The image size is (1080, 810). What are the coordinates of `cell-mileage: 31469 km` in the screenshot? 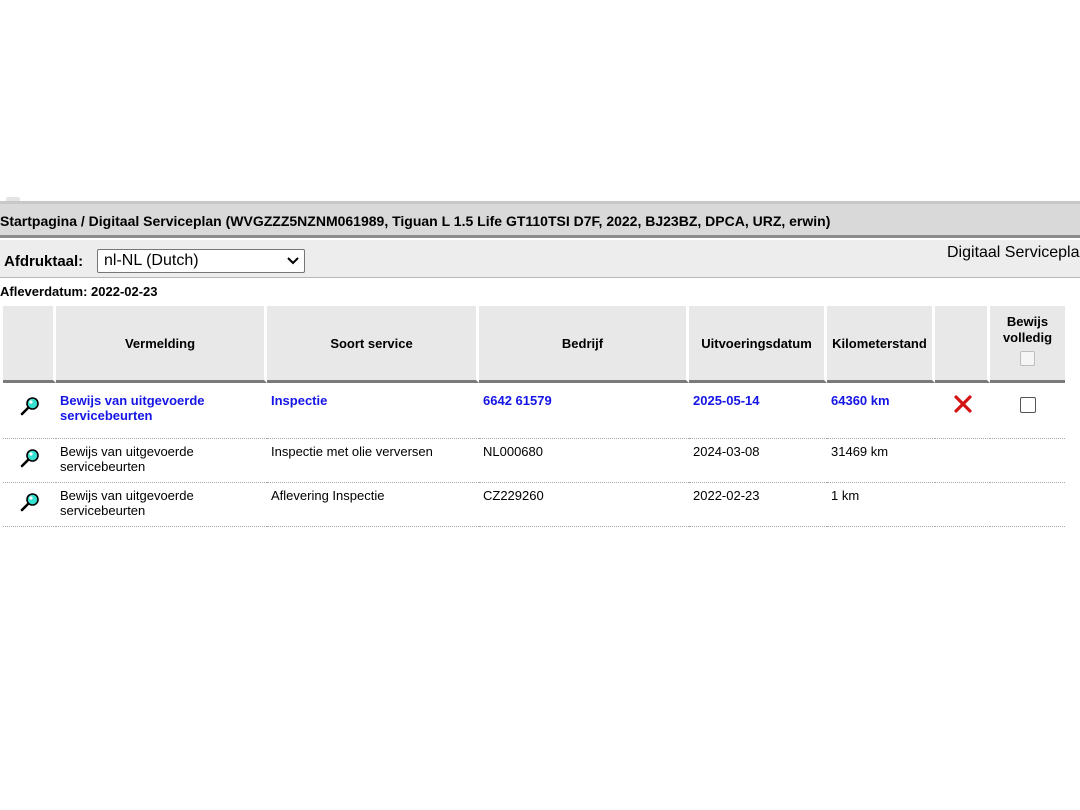 It's located at (881, 461).